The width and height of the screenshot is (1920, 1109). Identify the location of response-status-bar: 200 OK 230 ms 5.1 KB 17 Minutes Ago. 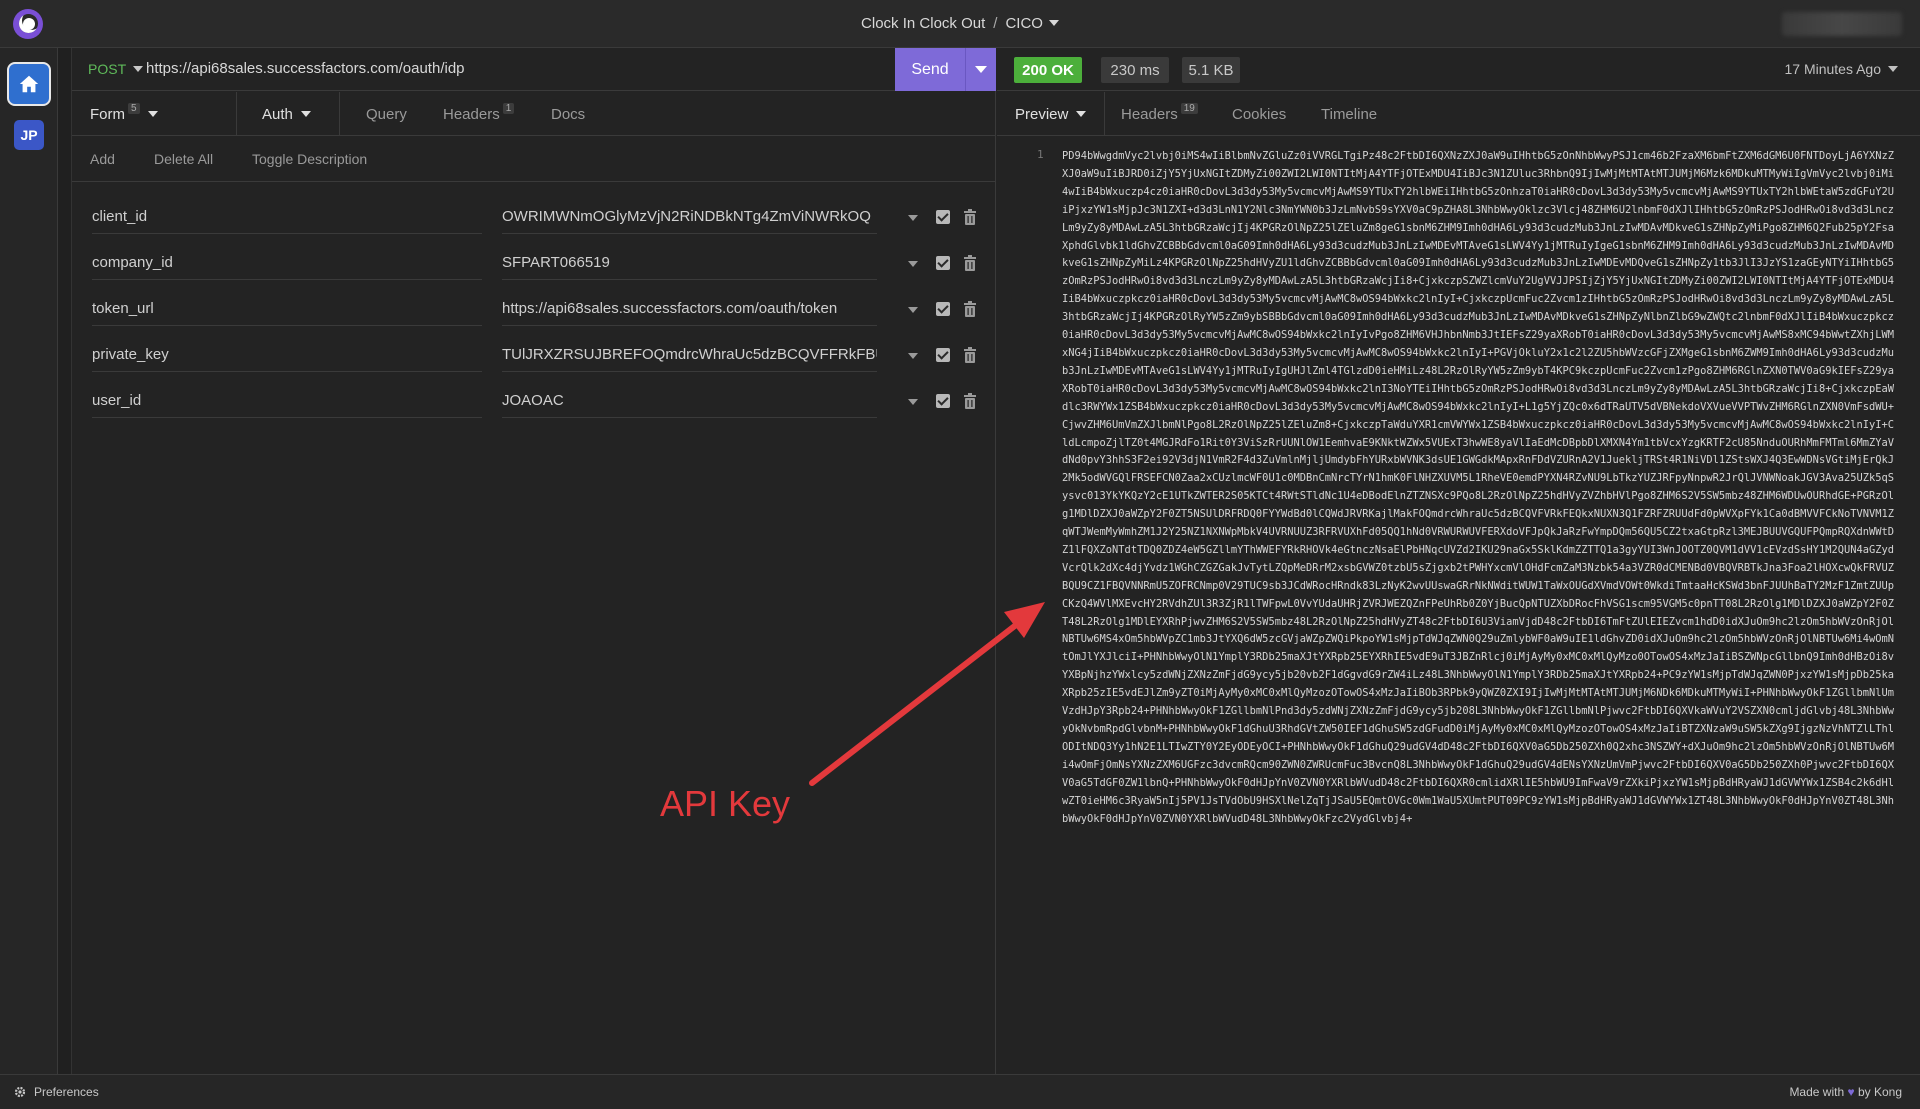
(1458, 69).